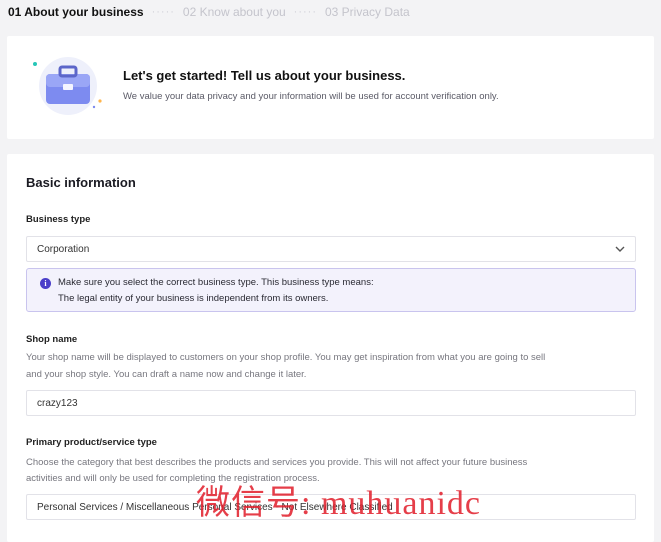 The height and width of the screenshot is (542, 661). I want to click on watermark-text: 微信号: muhuanidc, so click(339, 503).